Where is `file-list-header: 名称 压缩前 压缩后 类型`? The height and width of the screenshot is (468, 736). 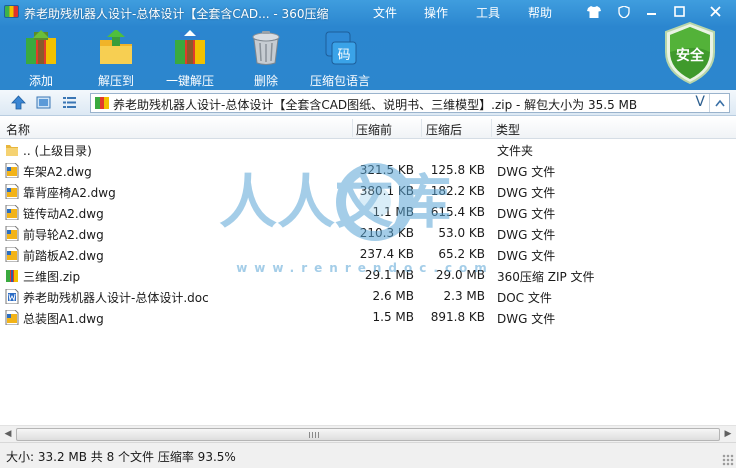 file-list-header: 名称 压缩前 压缩后 类型 is located at coordinates (368, 128).